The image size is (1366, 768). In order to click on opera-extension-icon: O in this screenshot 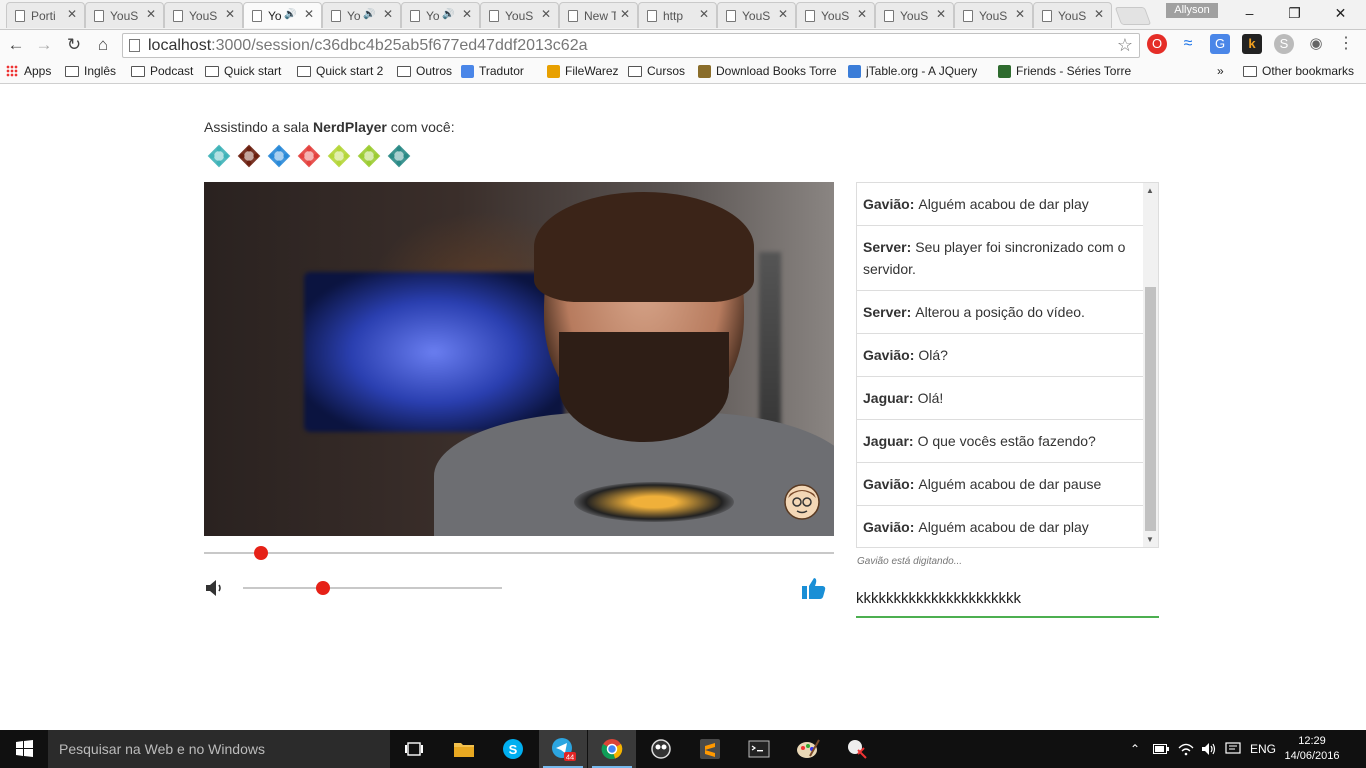, I will do `click(1157, 44)`.